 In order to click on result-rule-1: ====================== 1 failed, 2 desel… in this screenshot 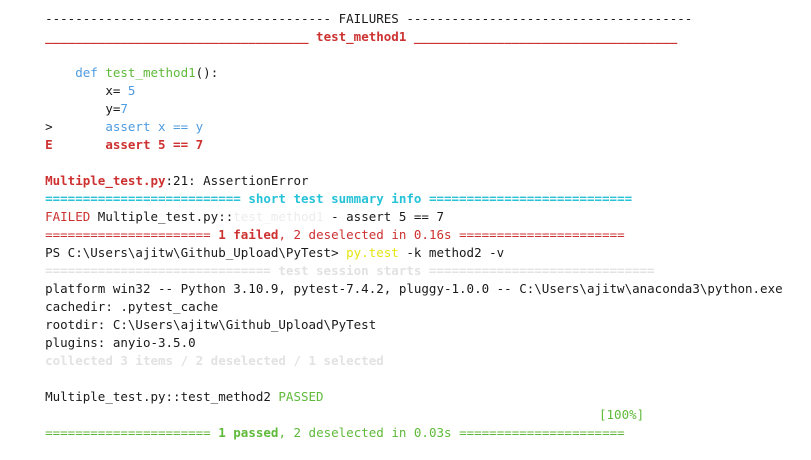, I will do `click(320, 225)`.